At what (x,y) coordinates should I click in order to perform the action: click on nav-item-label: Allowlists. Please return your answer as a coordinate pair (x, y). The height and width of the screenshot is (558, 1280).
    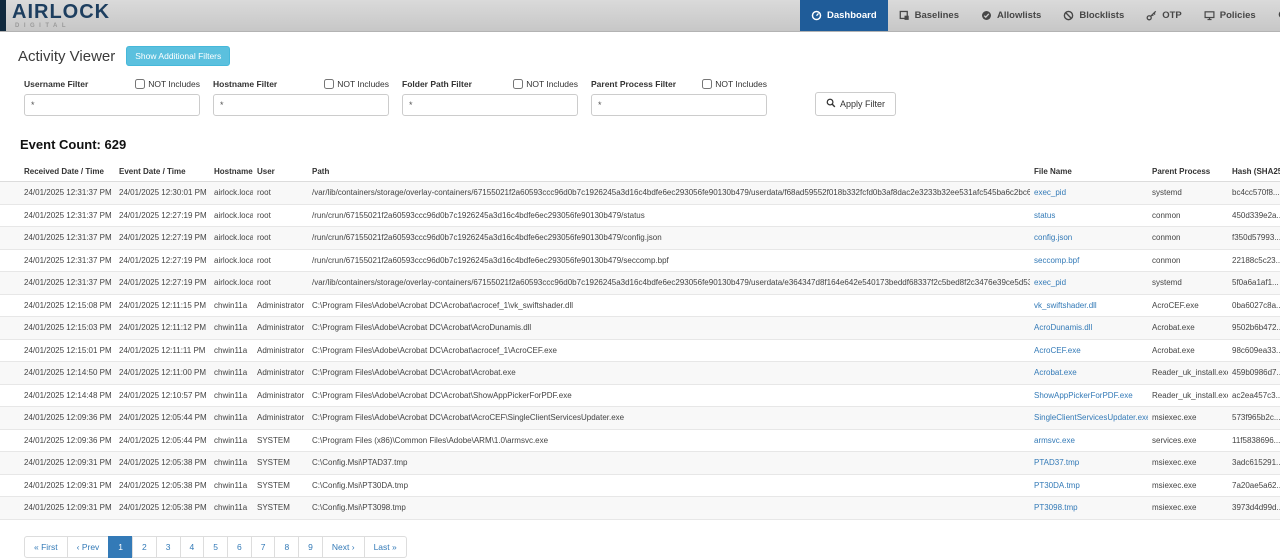
    Looking at the image, I should click on (1019, 15).